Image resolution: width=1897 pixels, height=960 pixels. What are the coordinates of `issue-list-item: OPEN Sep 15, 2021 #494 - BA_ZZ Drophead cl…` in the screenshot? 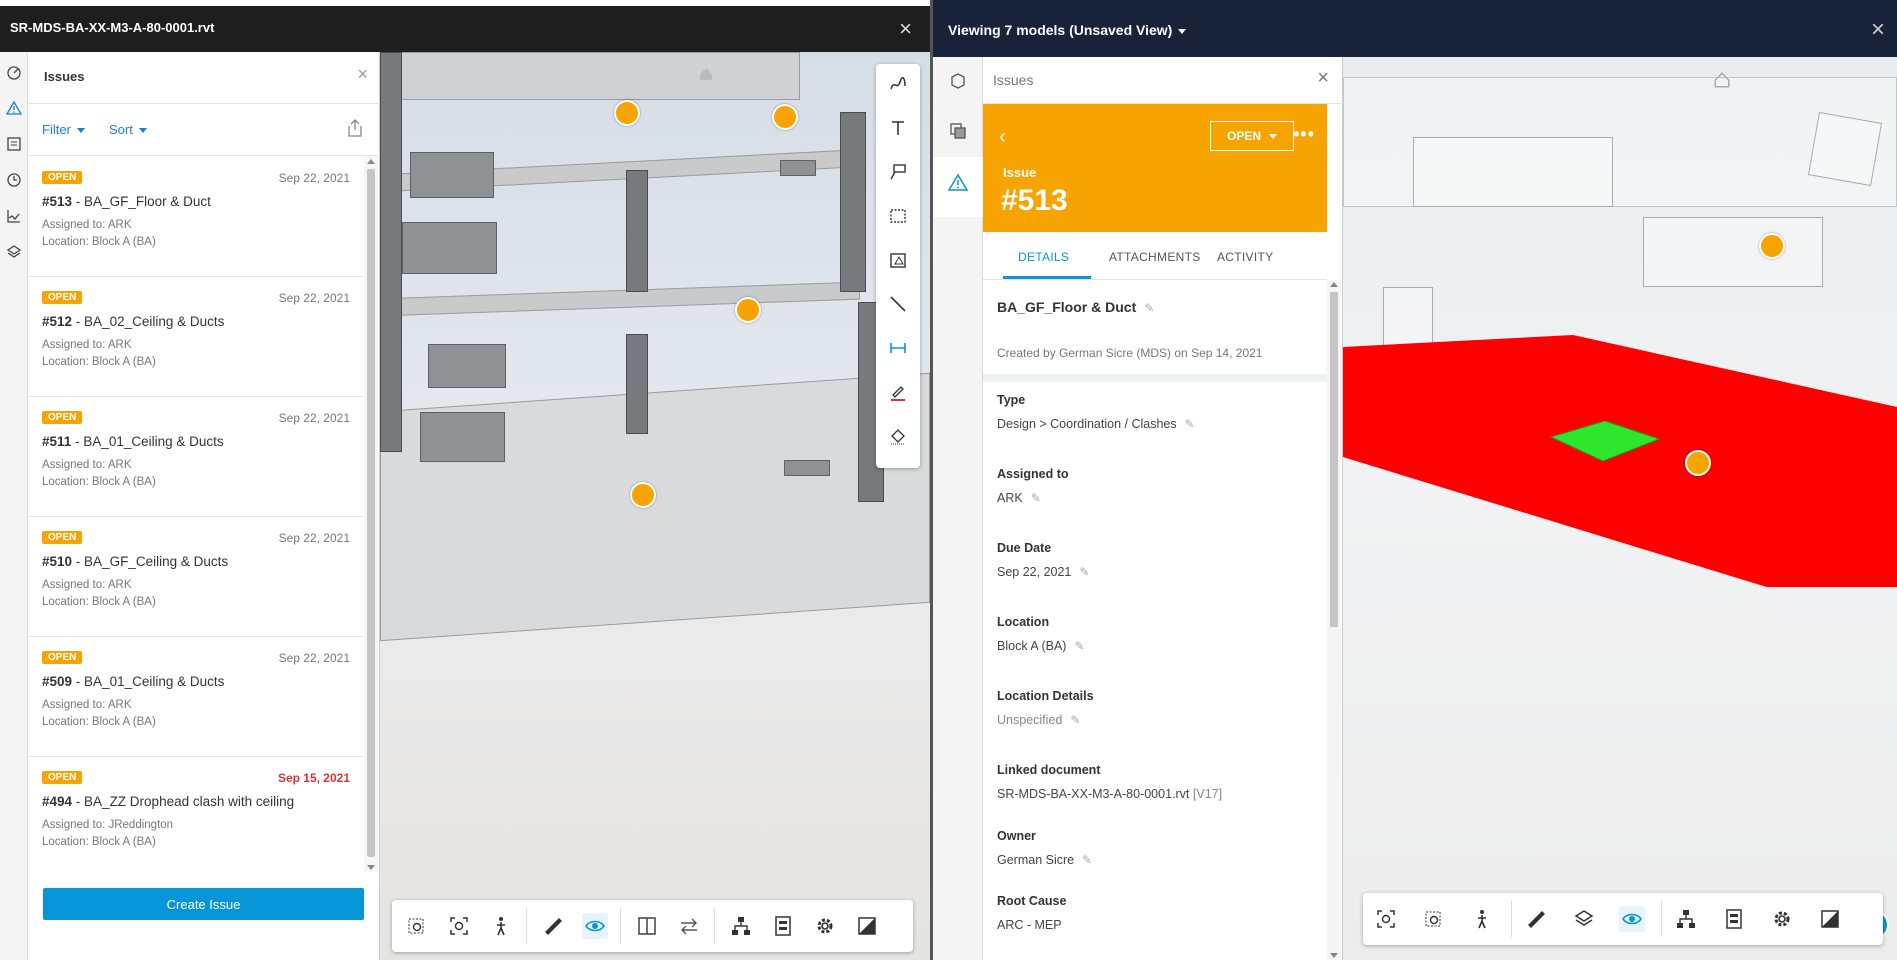 It's located at (196, 812).